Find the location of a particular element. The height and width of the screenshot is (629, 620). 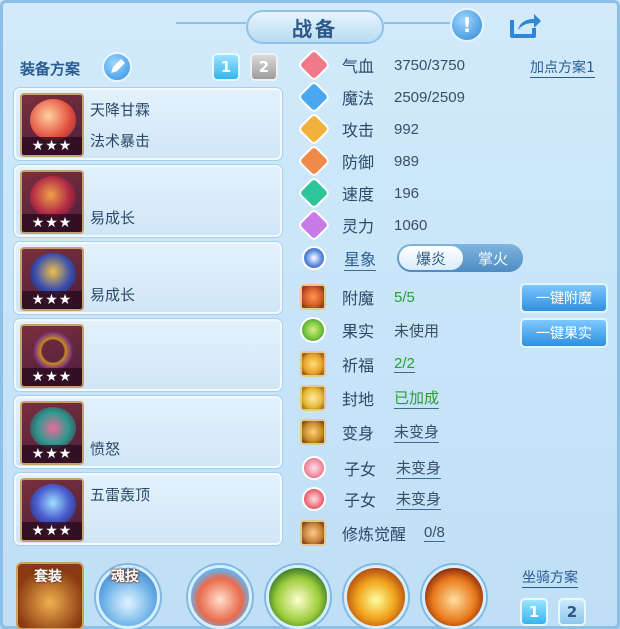

attr-row-blessing: 祈福 2/2 is located at coordinates (357, 364).